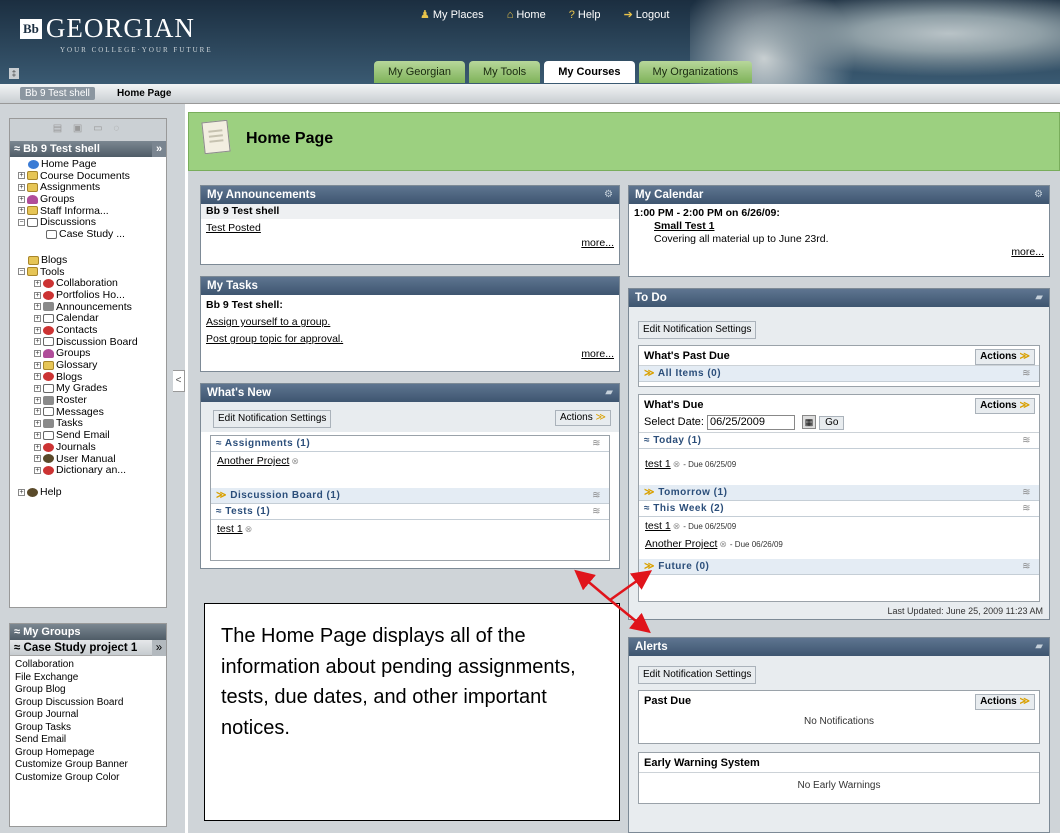 Image resolution: width=1060 pixels, height=833 pixels. I want to click on group-link: Group Homepage, so click(90, 753).